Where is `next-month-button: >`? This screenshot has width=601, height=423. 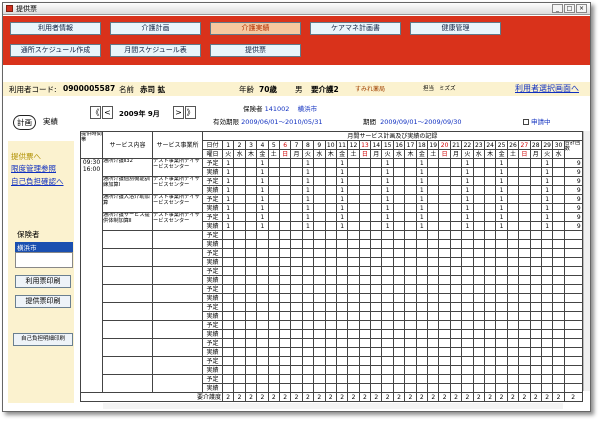 next-month-button: > is located at coordinates (178, 112).